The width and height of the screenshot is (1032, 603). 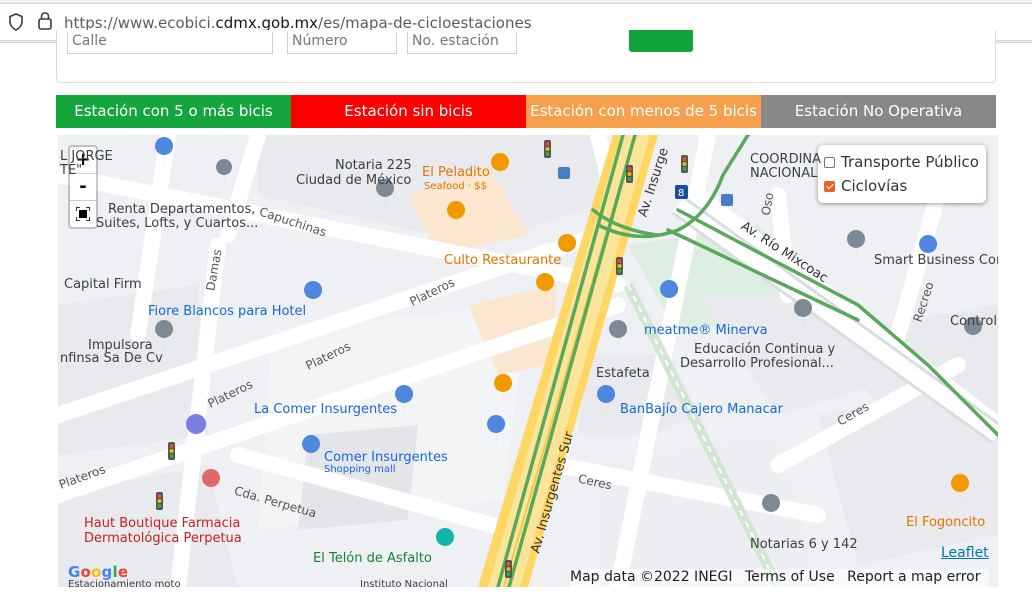 What do you see at coordinates (320, 41) in the screenshot?
I see `number-input-placeholder: Número` at bounding box center [320, 41].